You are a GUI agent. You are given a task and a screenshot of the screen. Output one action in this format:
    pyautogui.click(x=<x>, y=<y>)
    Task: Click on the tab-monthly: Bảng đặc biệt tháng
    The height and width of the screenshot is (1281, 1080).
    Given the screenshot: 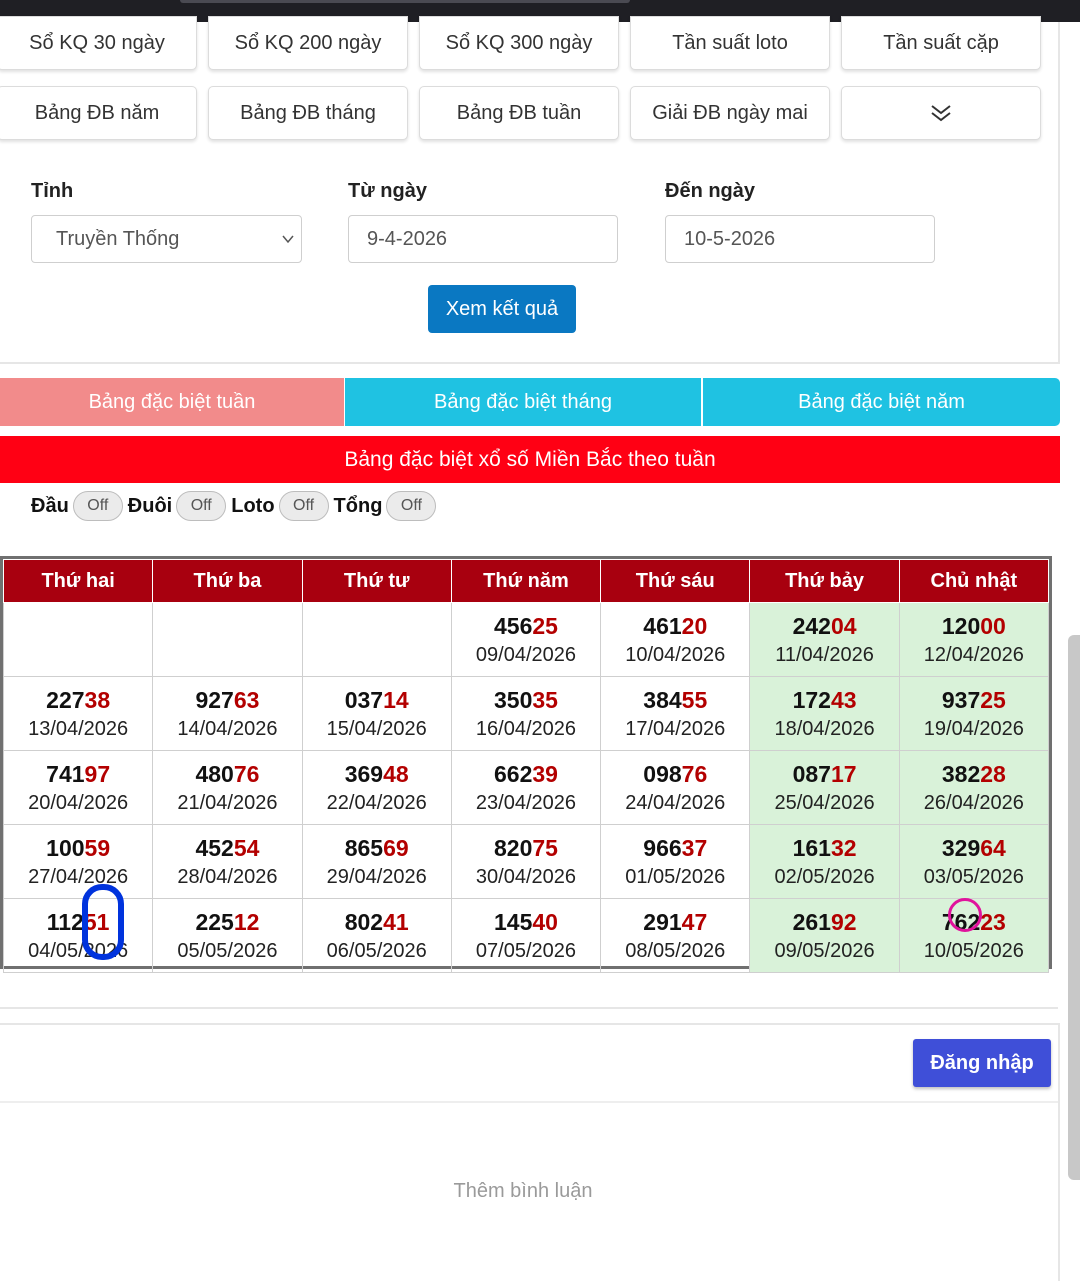 What is the action you would take?
    pyautogui.click(x=523, y=402)
    